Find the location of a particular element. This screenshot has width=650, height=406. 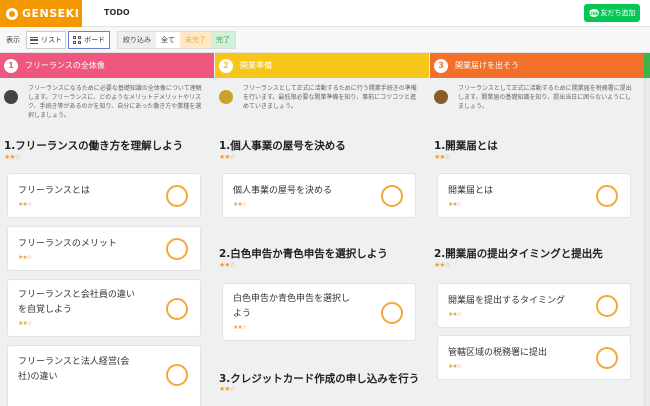

column-number: 2 is located at coordinates (226, 65).